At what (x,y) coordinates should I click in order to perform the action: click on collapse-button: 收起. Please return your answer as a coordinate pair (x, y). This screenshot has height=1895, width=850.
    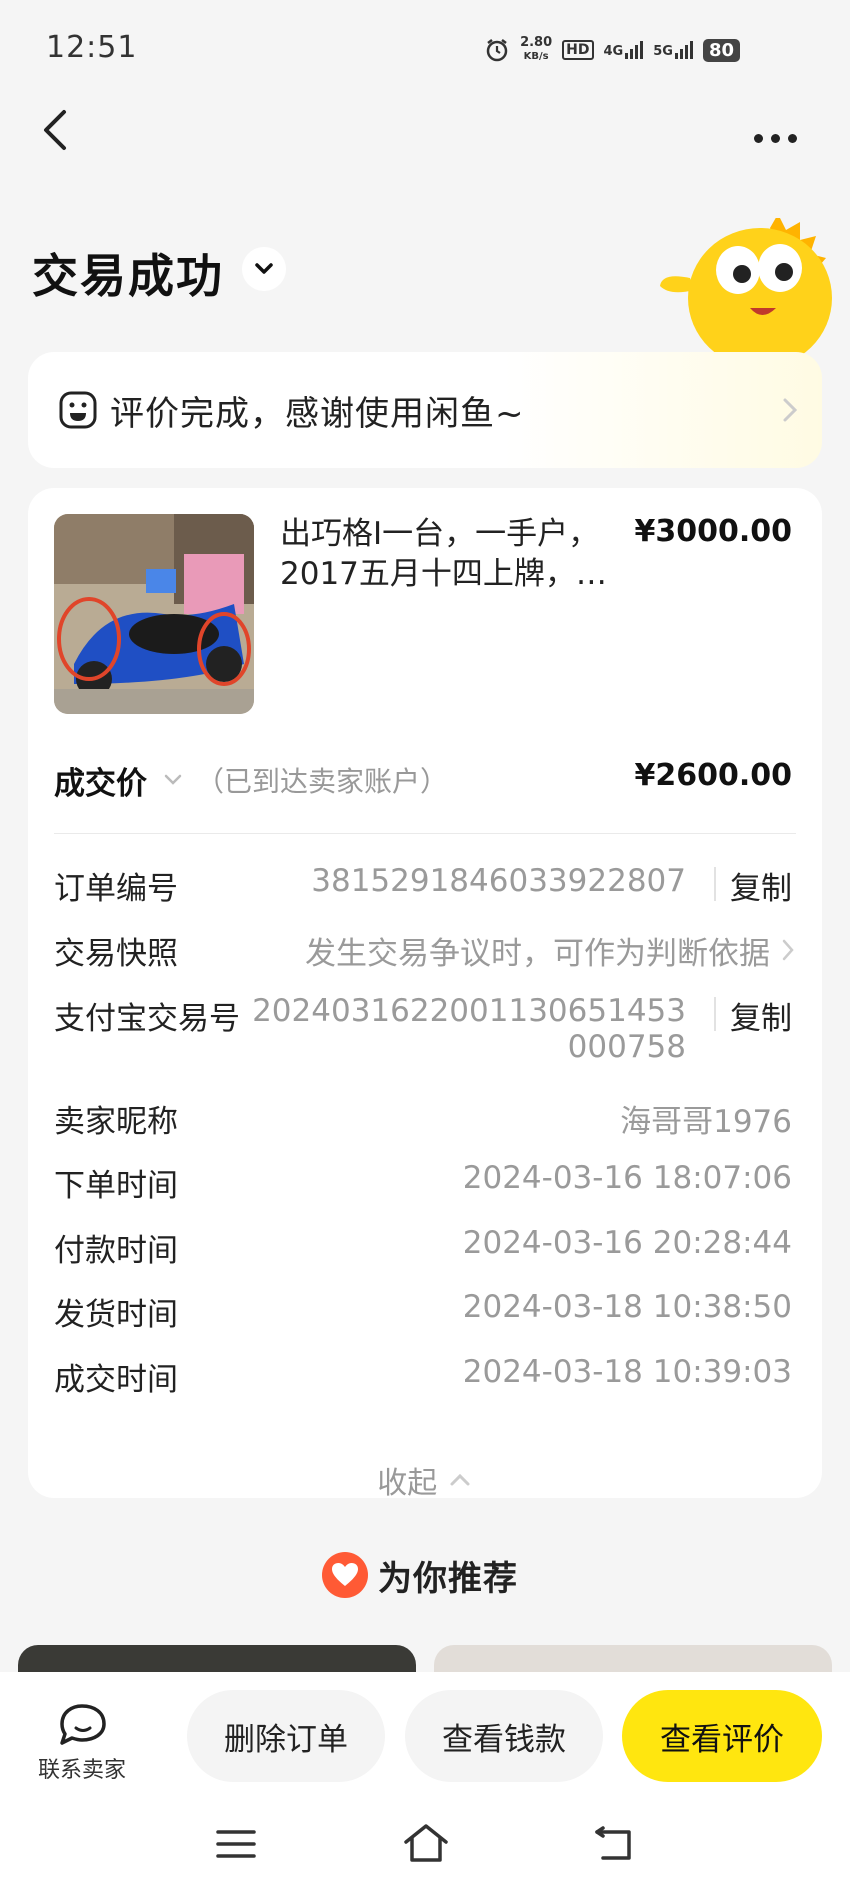
    Looking at the image, I should click on (425, 1480).